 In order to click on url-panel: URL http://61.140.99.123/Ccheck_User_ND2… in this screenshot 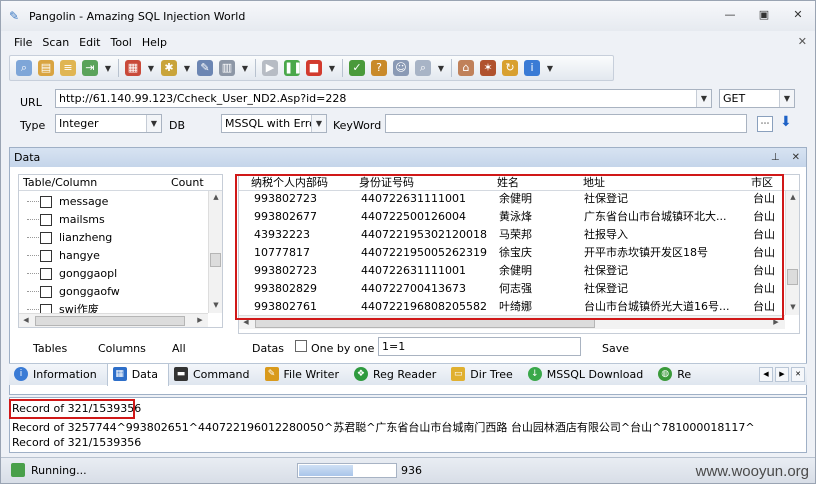, I will do `click(408, 113)`.